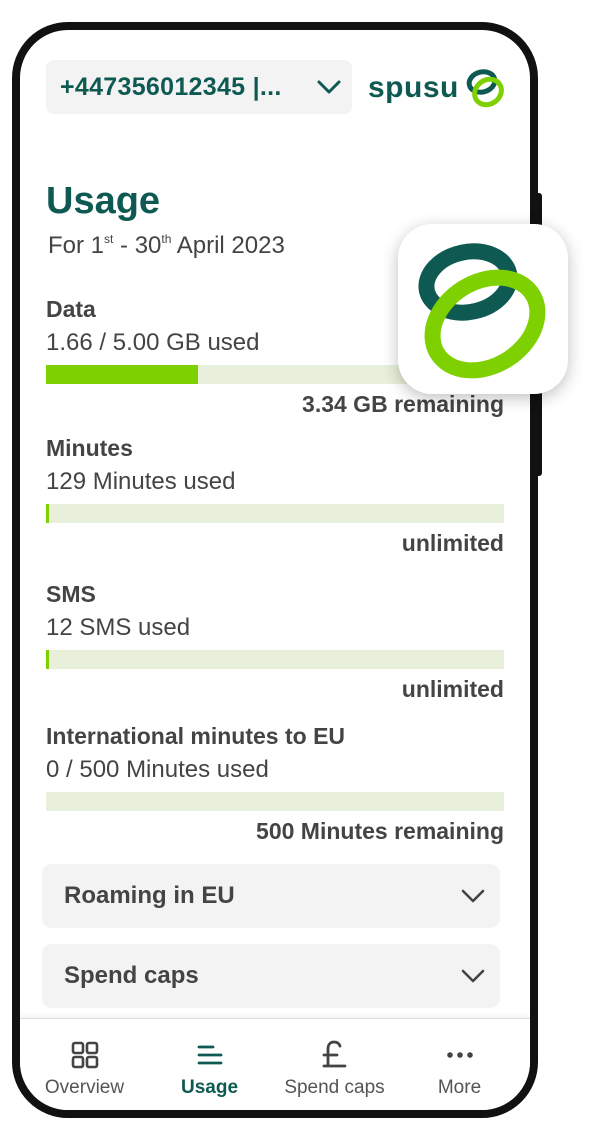  Describe the element at coordinates (334, 1087) in the screenshot. I see `nav-label: Spend caps` at that location.